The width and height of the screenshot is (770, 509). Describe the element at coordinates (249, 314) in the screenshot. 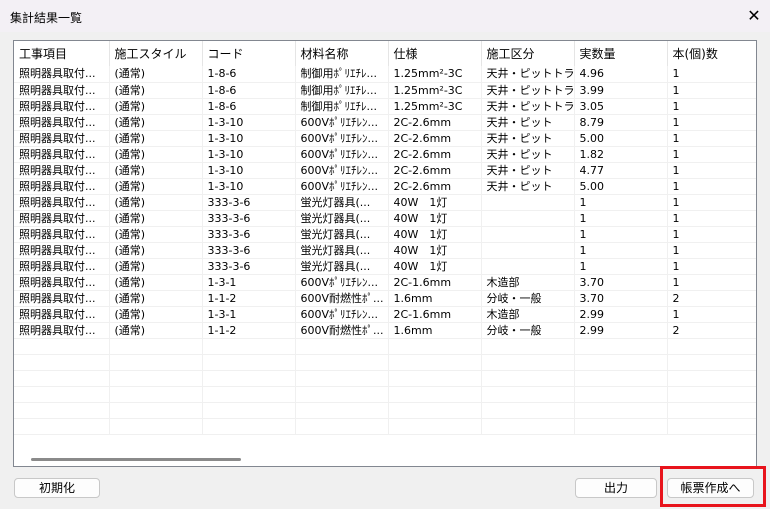

I see `table-cell: 1-3-1` at that location.